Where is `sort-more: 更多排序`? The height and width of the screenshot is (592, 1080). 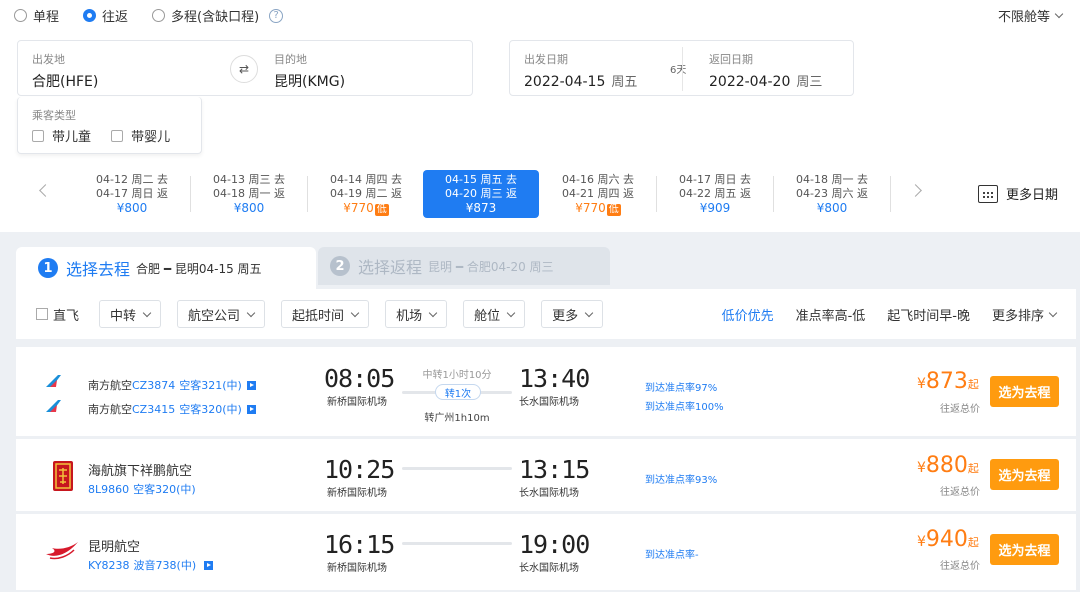
sort-more: 更多排序 is located at coordinates (1024, 314).